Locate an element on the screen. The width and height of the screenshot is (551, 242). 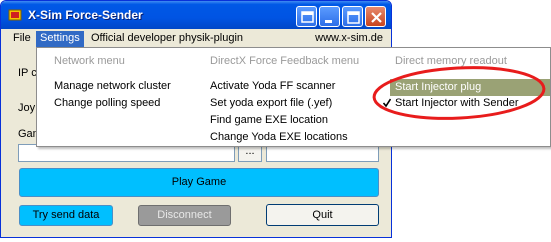
menu-item-find-game-exe: Find game EXE location is located at coordinates (269, 120).